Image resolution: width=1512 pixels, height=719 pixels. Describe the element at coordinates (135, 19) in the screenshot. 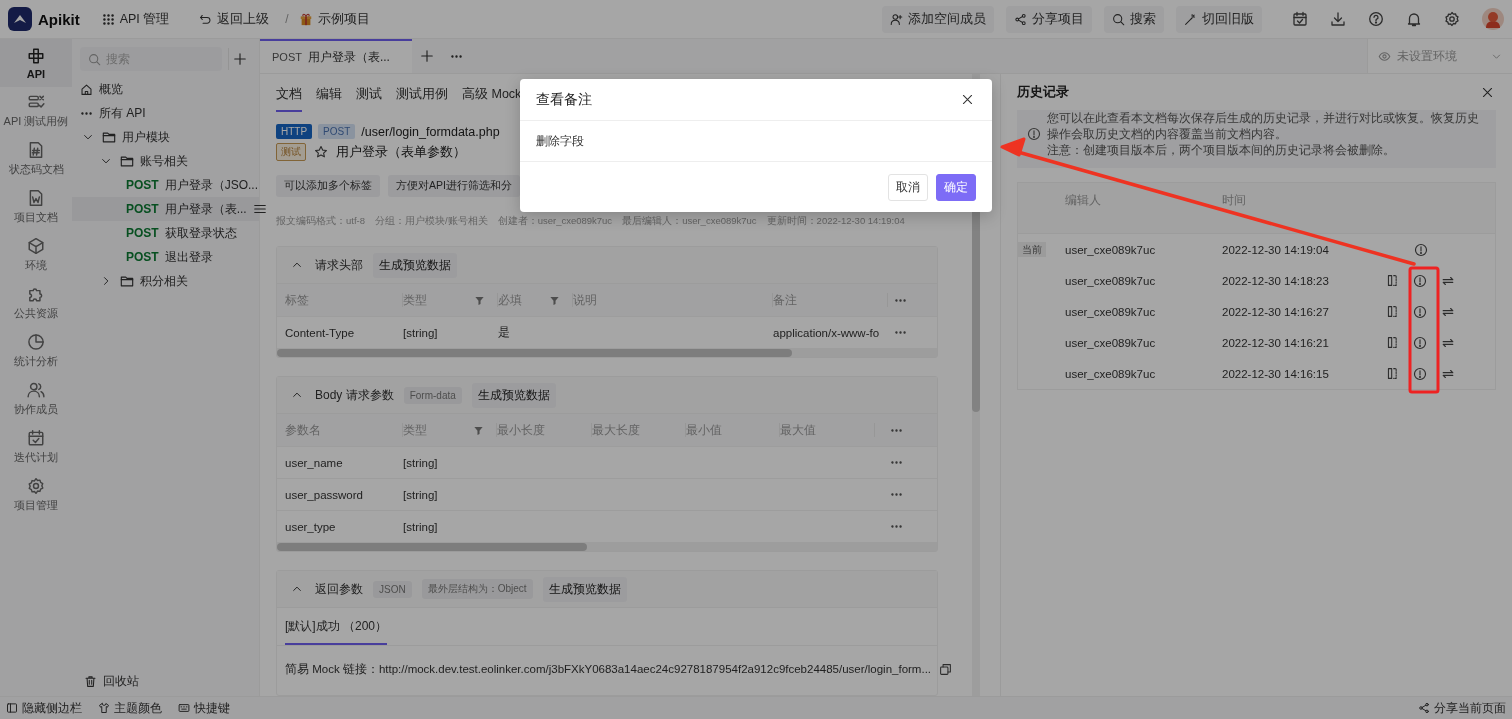

I see `module-link: API 管理` at that location.